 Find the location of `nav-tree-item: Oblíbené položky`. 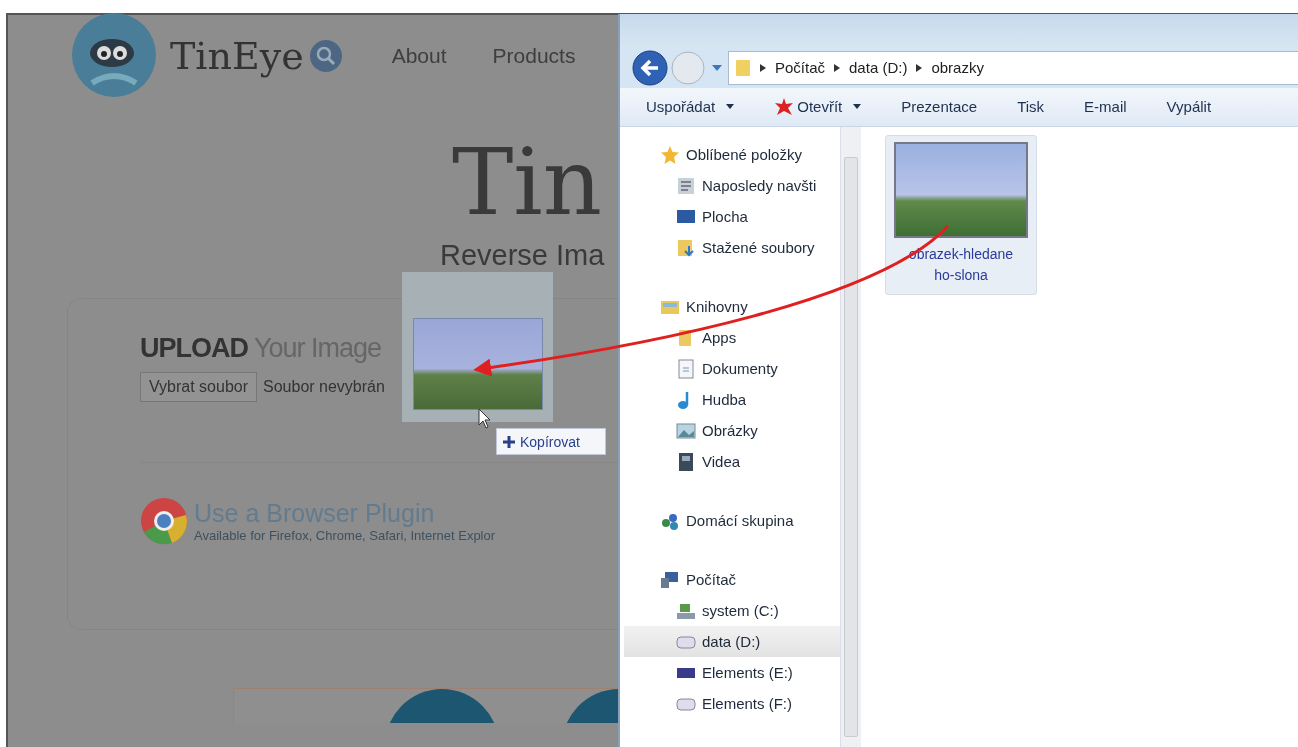

nav-tree-item: Oblíbené položky is located at coordinates (732, 154).